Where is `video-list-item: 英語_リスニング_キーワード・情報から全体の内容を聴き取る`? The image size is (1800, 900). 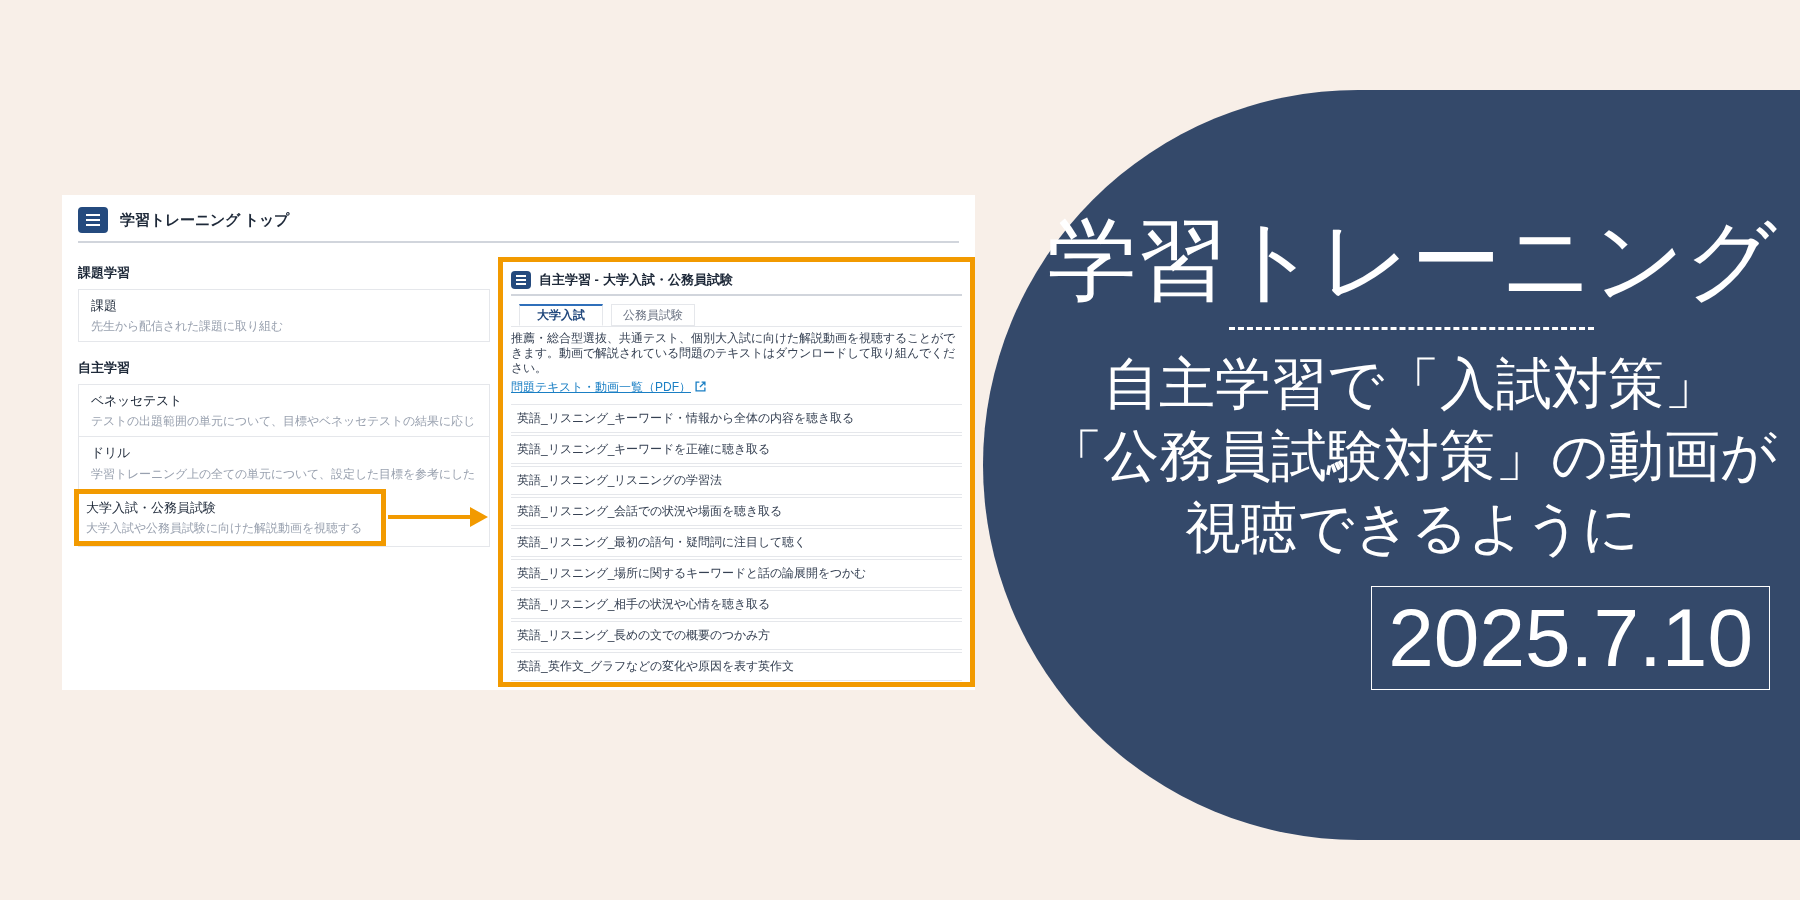
video-list-item: 英語_リスニング_キーワード・情報から全体の内容を聴き取る is located at coordinates (736, 418).